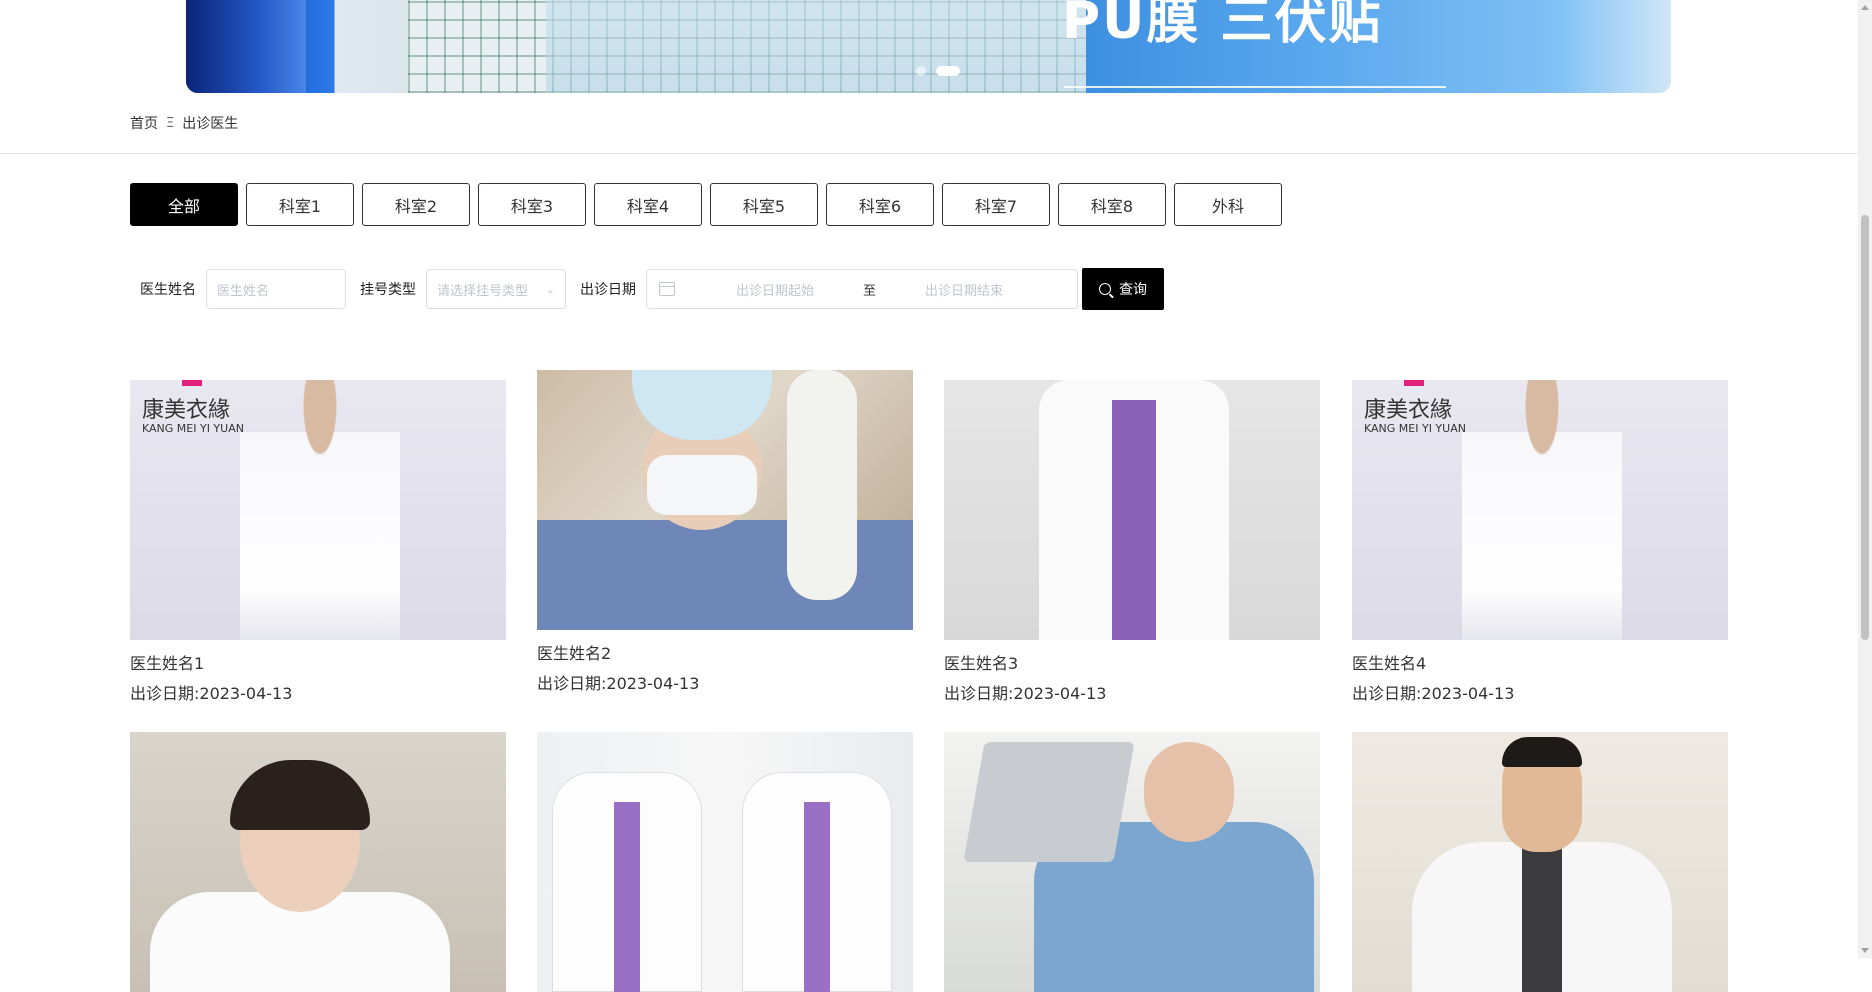  Describe the element at coordinates (775, 289) in the screenshot. I see `date-start-placeholder: 出诊日期起始` at that location.